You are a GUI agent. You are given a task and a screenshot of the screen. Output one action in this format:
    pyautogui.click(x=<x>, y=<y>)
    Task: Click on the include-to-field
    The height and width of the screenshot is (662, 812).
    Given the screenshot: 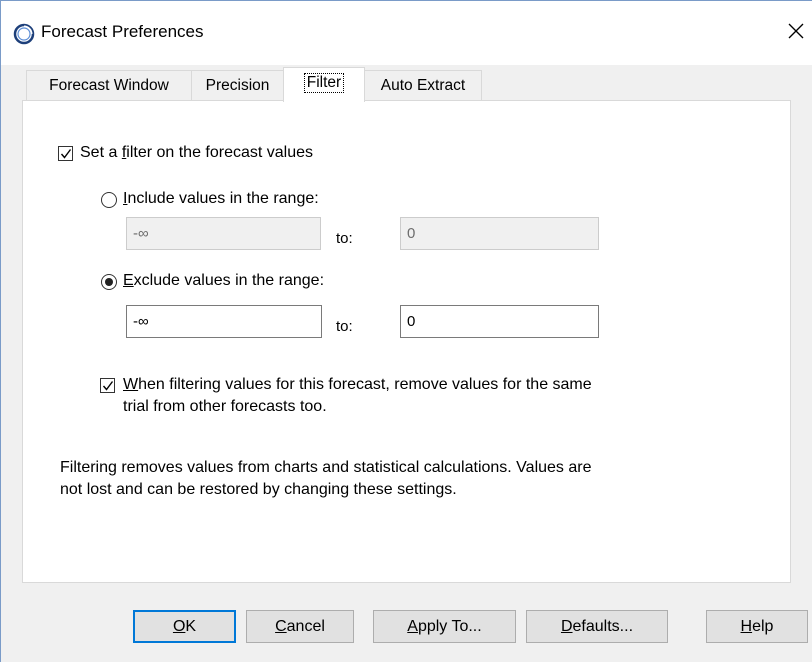 What is the action you would take?
    pyautogui.click(x=499, y=233)
    